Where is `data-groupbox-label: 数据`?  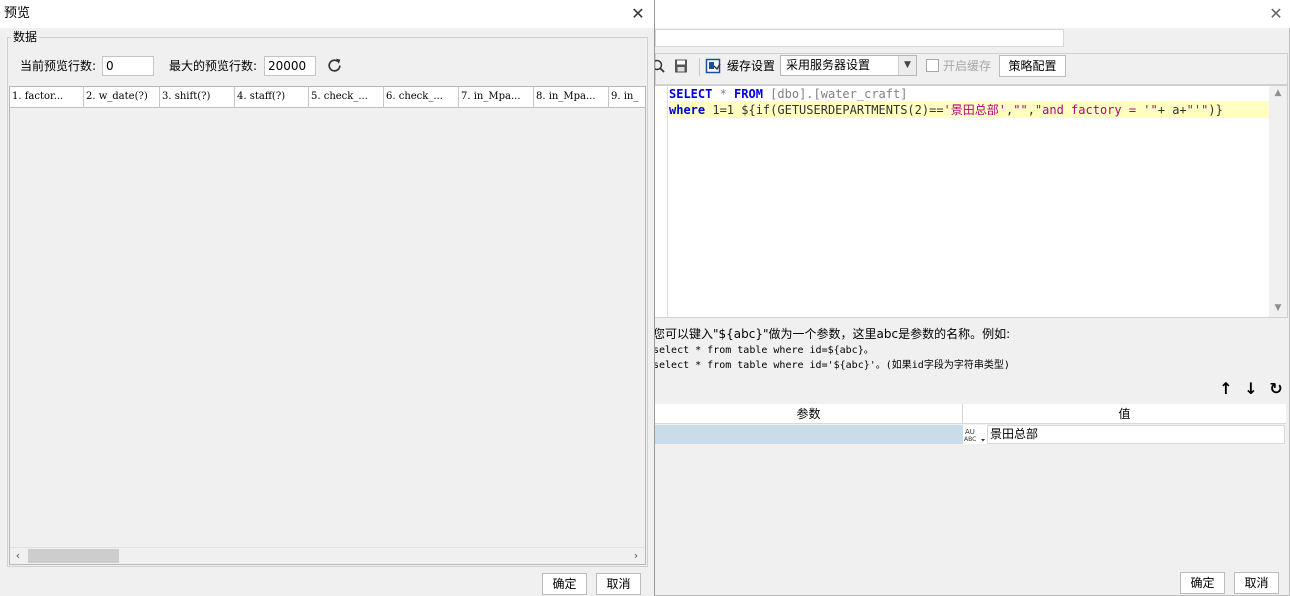
data-groupbox-label: 数据 is located at coordinates (25, 37).